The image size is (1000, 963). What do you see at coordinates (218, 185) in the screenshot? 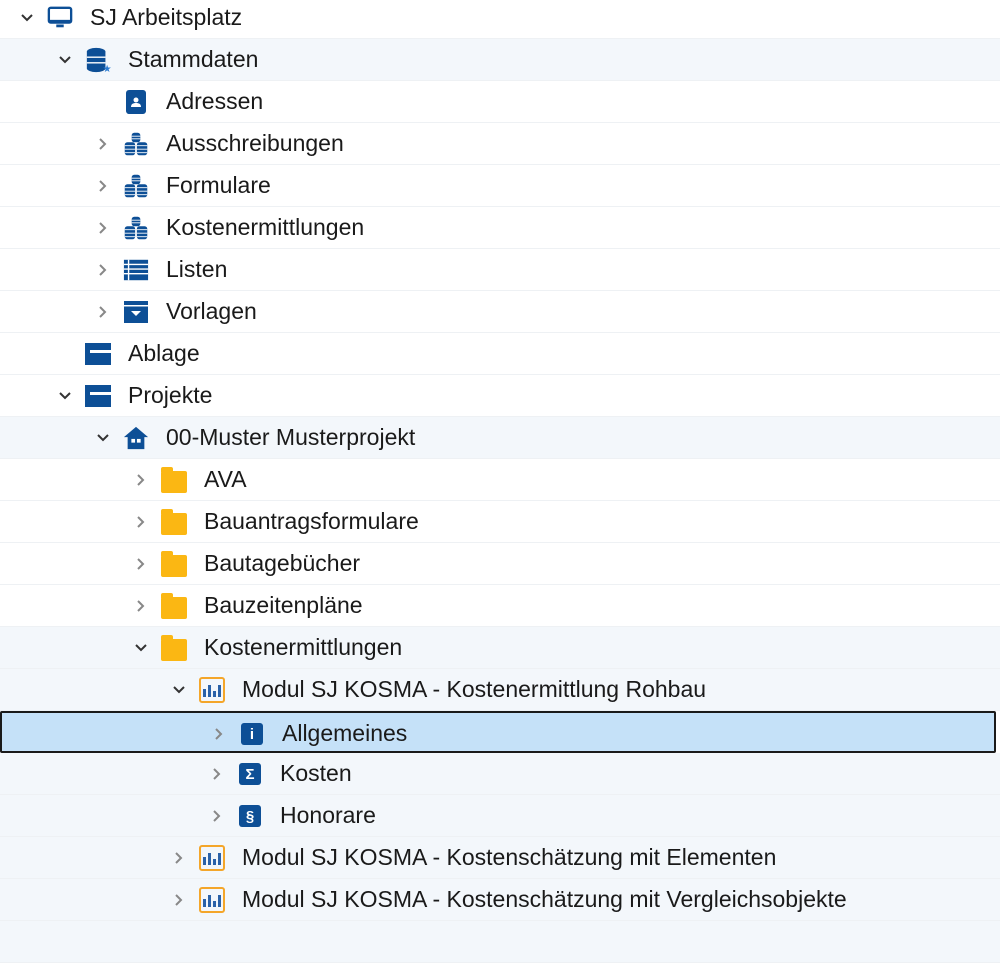
I see `tree-item-label: Formulare` at bounding box center [218, 185].